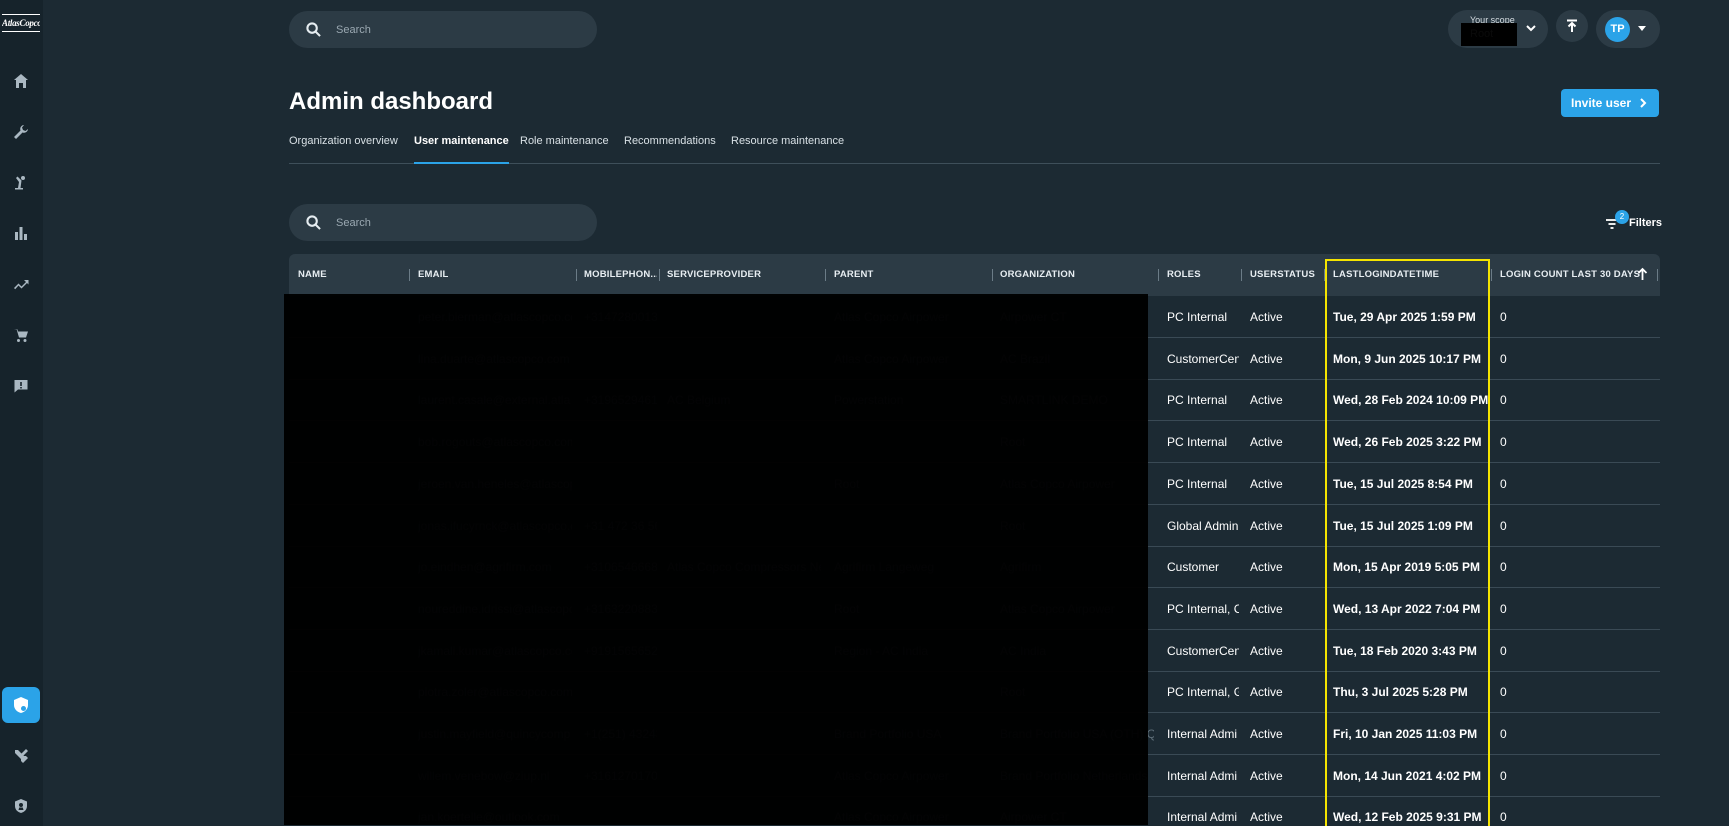  Describe the element at coordinates (1404, 317) in the screenshot. I see `cell-lastlogindatetime: Tue, 29 Apr 2025 1:59 PM` at that location.